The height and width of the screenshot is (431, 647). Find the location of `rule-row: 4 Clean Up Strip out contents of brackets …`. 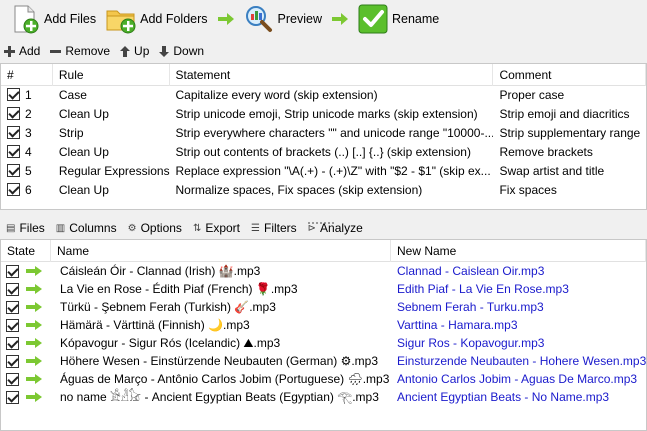

rule-row: 4 Clean Up Strip out contents of brackets … is located at coordinates (323, 152).